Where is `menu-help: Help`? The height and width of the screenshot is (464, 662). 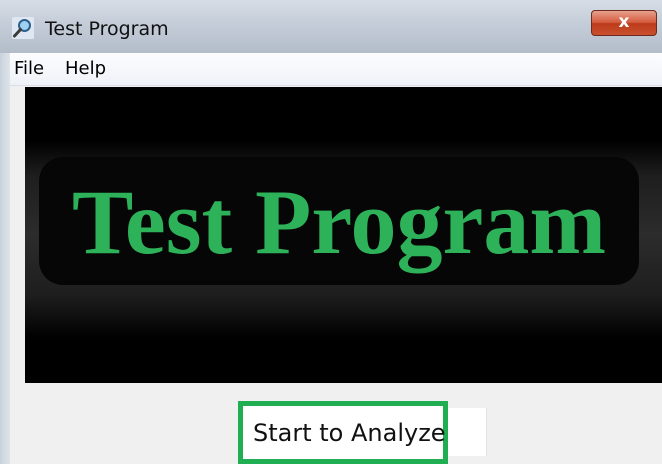
menu-help: Help is located at coordinates (85, 68).